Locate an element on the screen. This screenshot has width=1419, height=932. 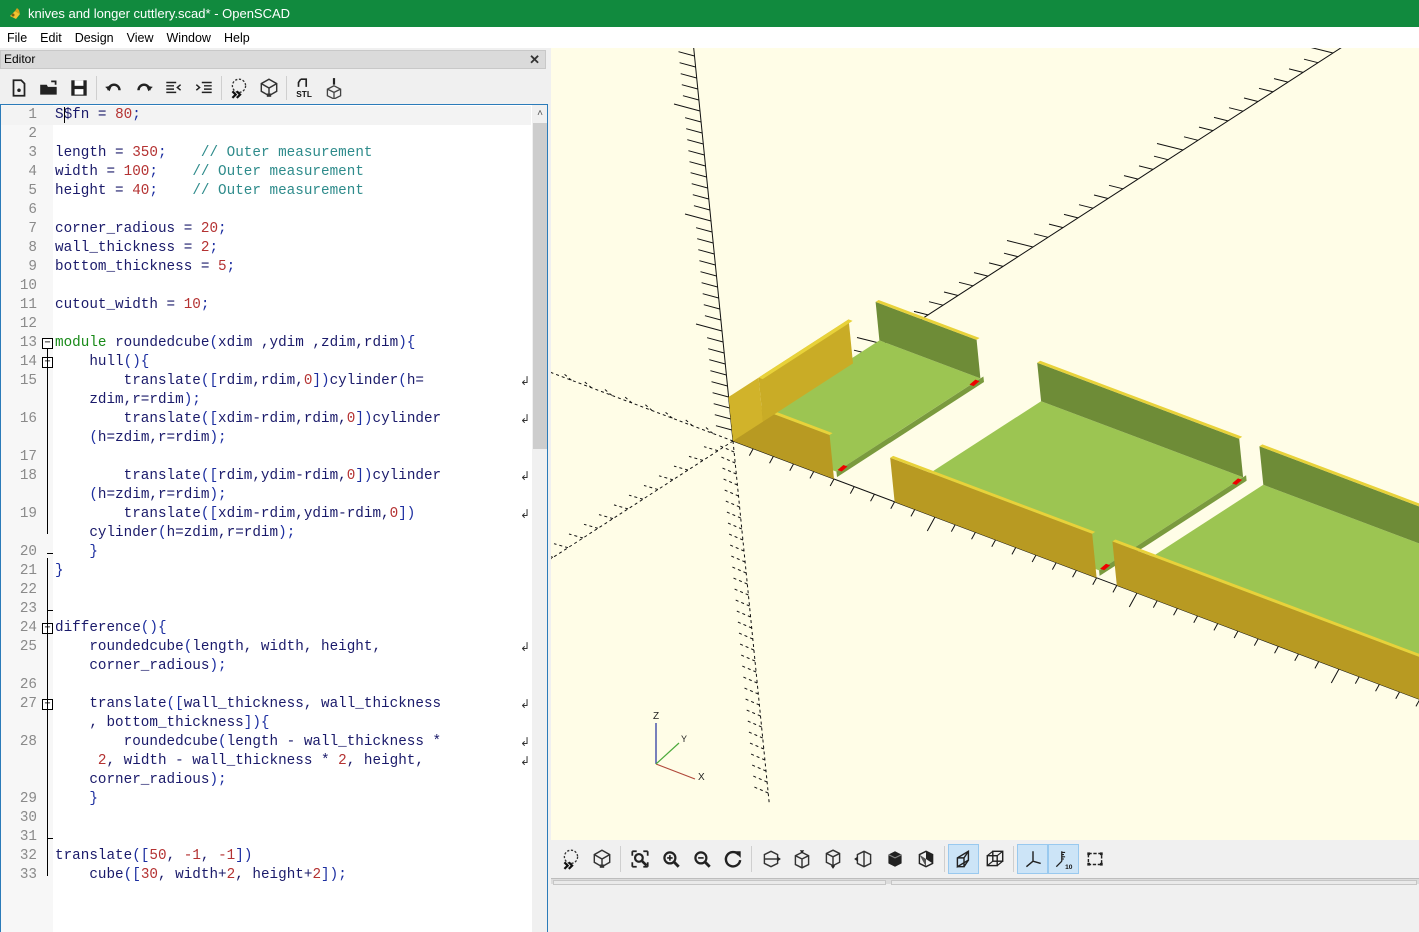
indent-button is located at coordinates (204, 88).